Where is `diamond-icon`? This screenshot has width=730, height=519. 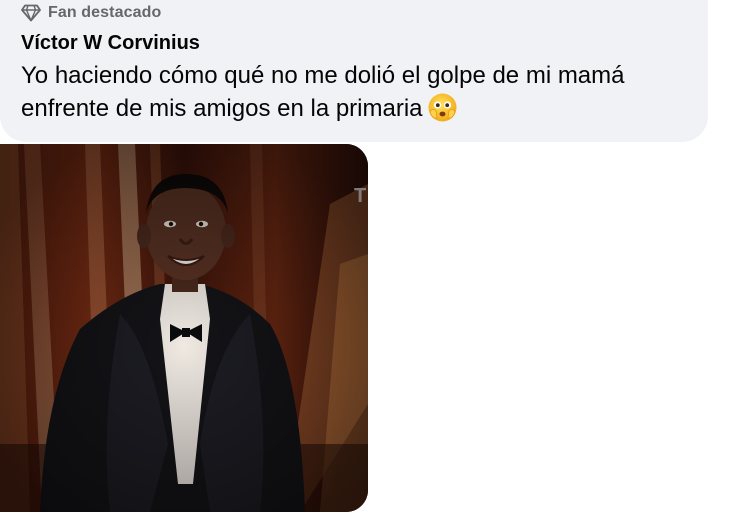 diamond-icon is located at coordinates (31, 13).